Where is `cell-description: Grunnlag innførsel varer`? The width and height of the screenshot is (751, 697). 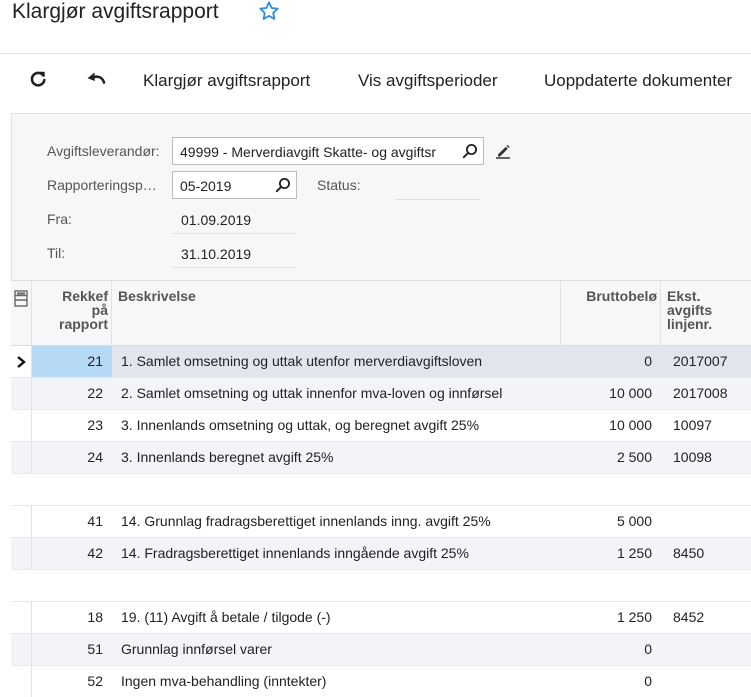
cell-description: Grunnlag innførsel varer is located at coordinates (336, 649).